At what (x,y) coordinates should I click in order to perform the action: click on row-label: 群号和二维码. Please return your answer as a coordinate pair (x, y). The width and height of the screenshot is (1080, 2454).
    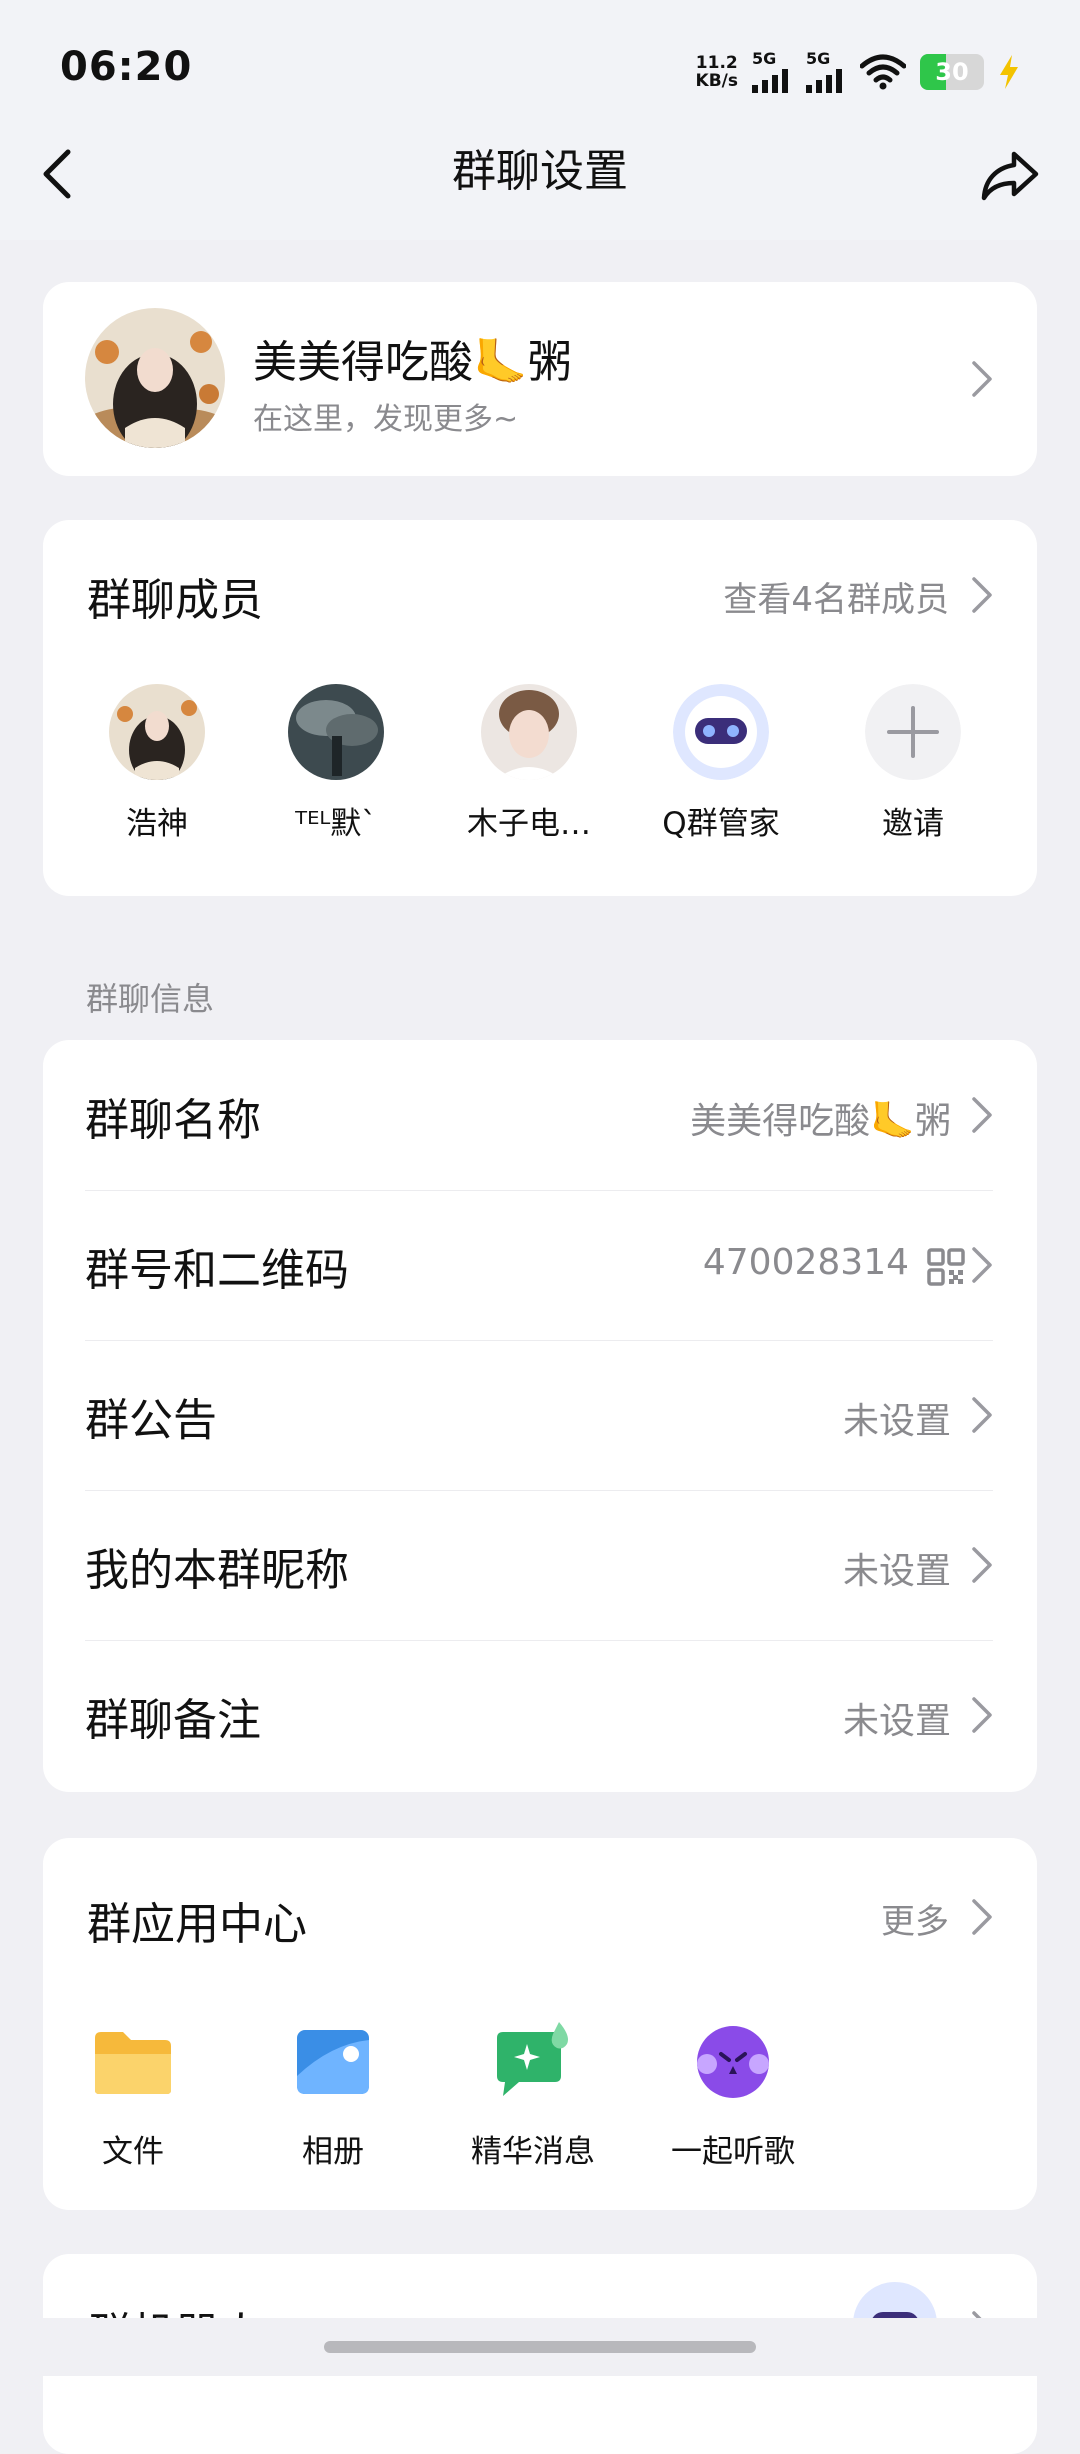
    Looking at the image, I should click on (217, 1270).